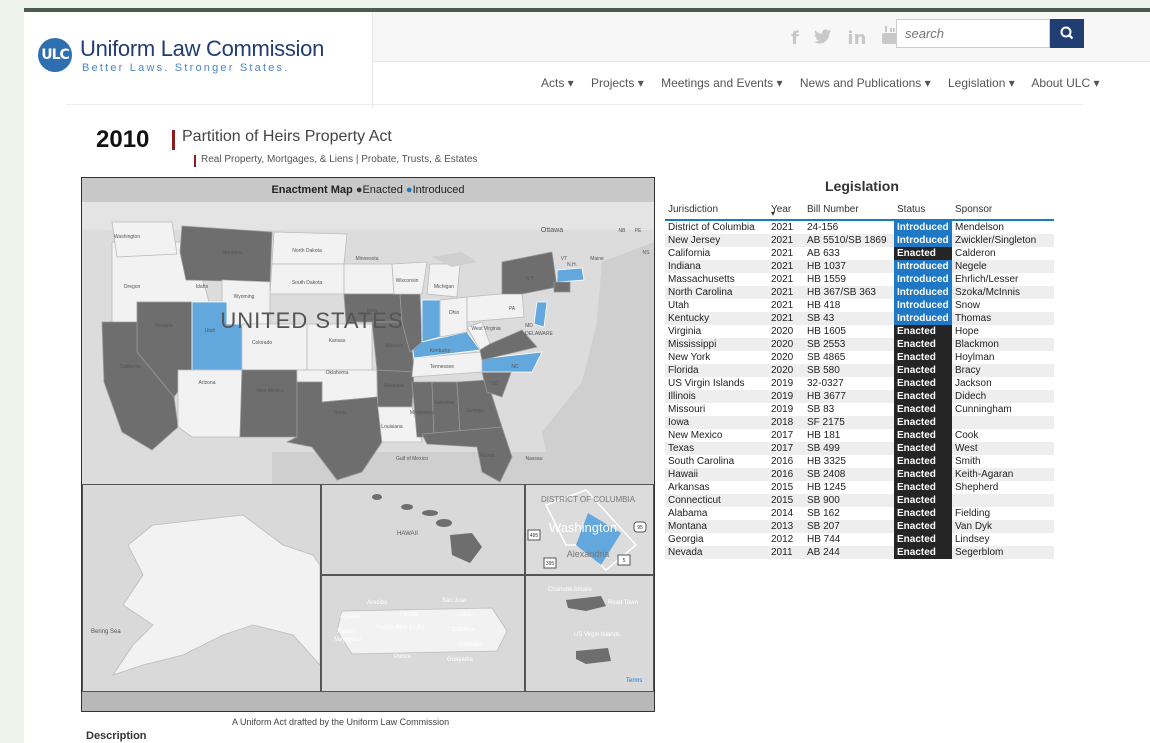  I want to click on title-accent-bar, so click(173, 140).